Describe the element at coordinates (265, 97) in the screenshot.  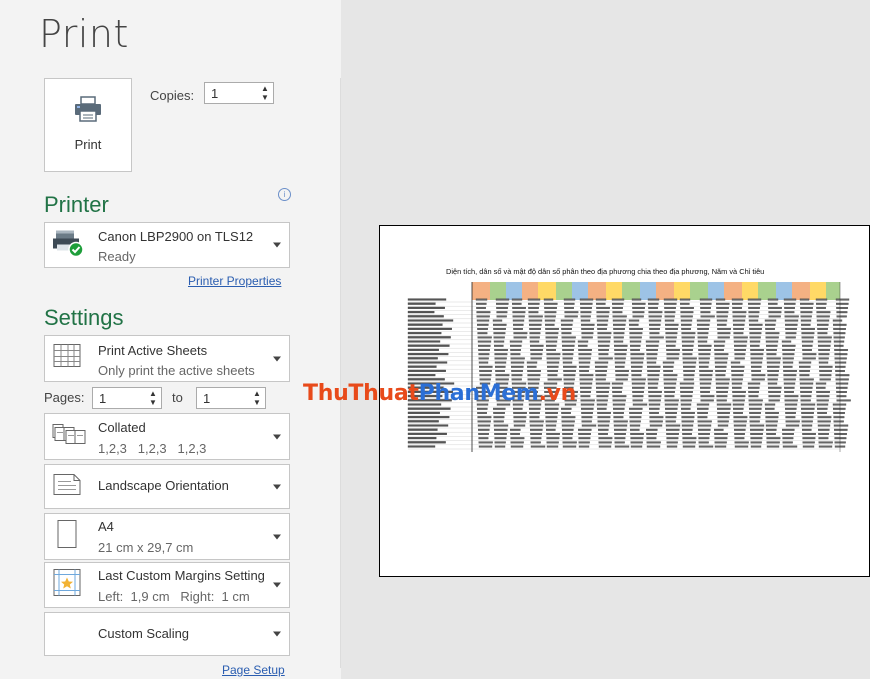
I see `copies-down-icon: ▼` at that location.